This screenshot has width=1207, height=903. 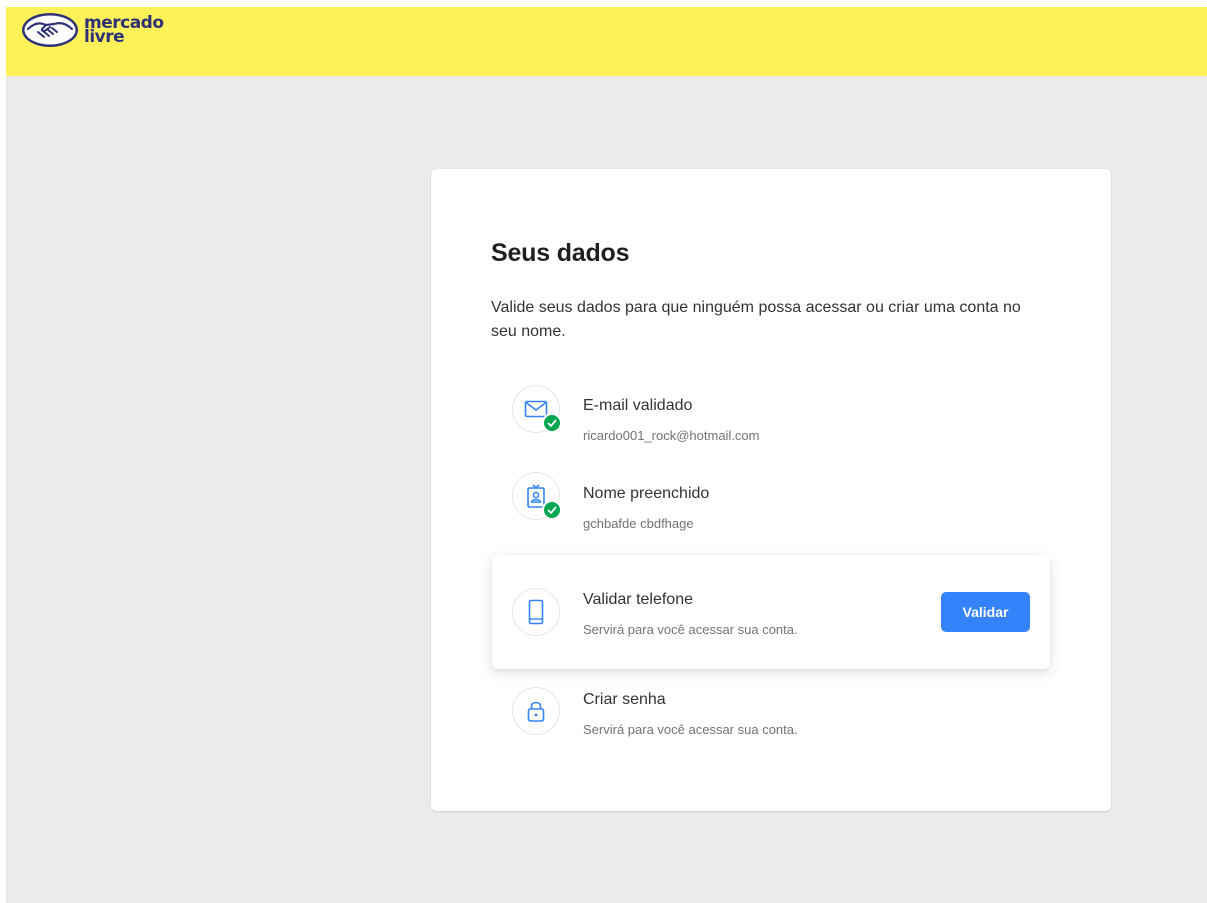 I want to click on handshake-logo-icon, so click(x=50, y=30).